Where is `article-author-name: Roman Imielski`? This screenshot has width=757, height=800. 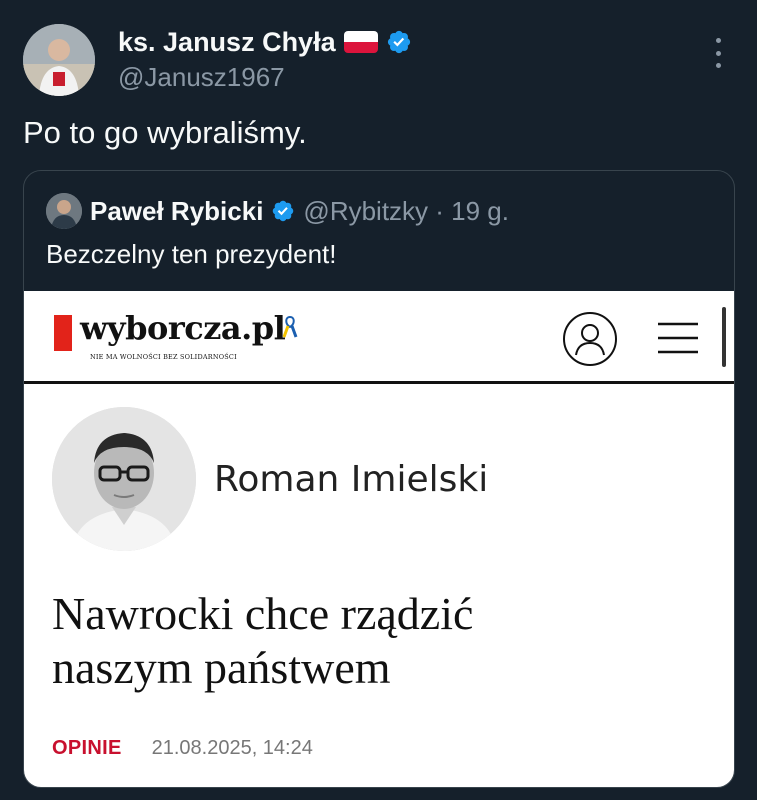 article-author-name: Roman Imielski is located at coordinates (351, 479).